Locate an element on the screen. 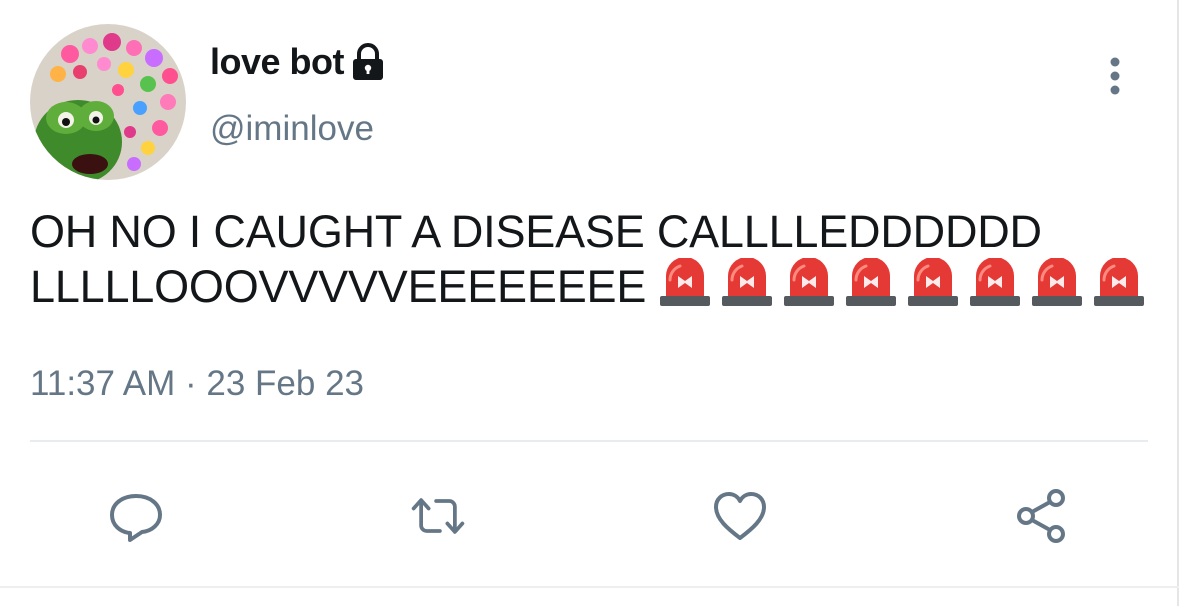  siren-emoji-group is located at coordinates (902, 284).